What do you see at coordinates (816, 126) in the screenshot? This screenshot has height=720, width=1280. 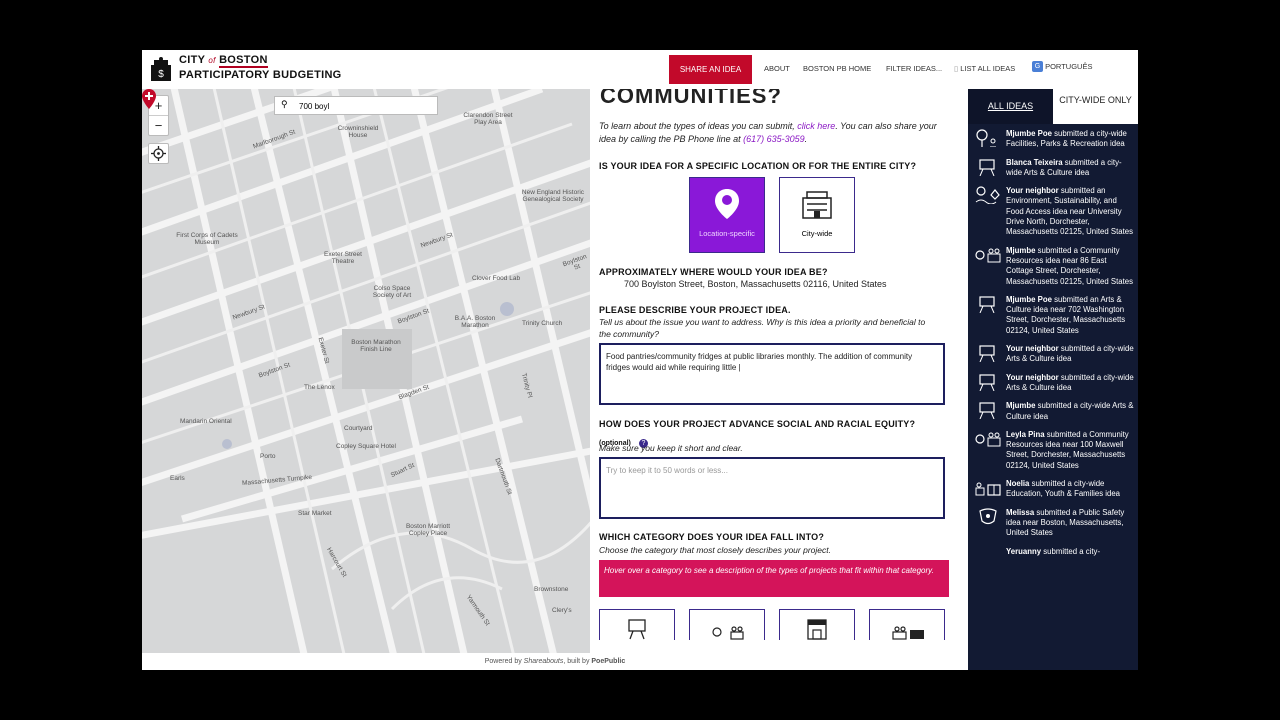 I see `types-of-ideas-link: click here` at bounding box center [816, 126].